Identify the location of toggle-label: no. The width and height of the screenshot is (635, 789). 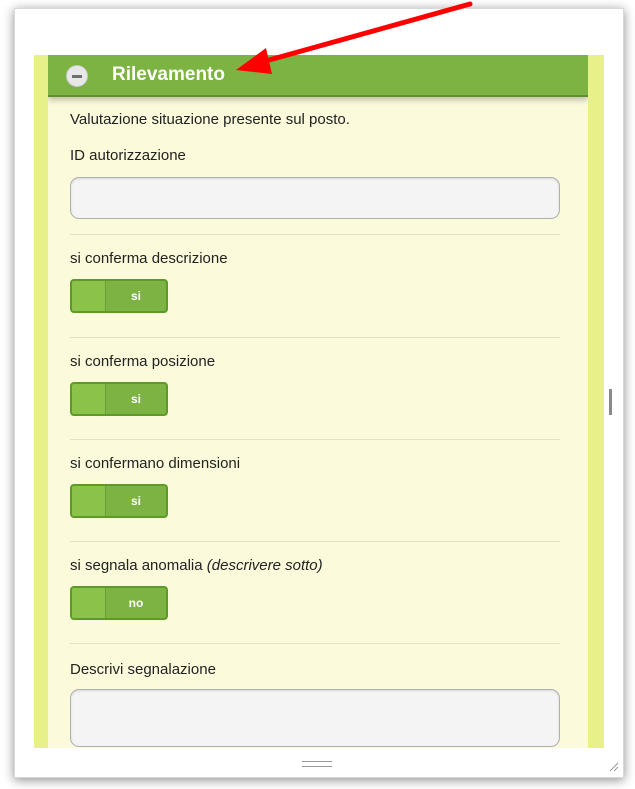
(136, 603).